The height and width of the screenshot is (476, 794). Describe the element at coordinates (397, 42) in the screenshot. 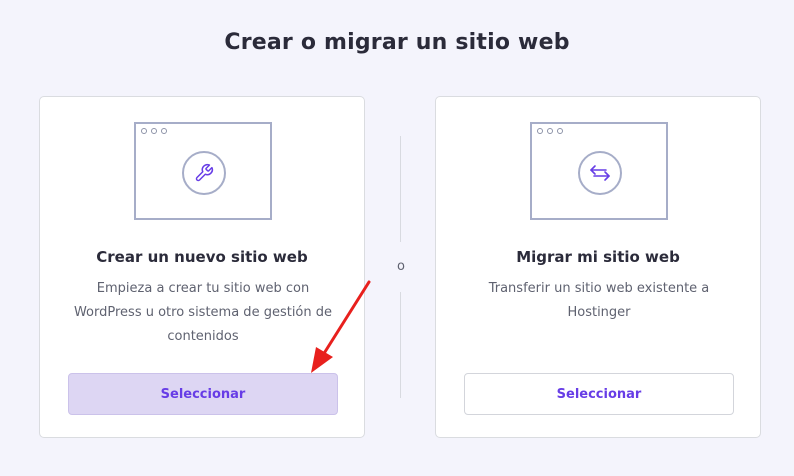

I see `page-title: Crear o migrar un sitio web` at that location.